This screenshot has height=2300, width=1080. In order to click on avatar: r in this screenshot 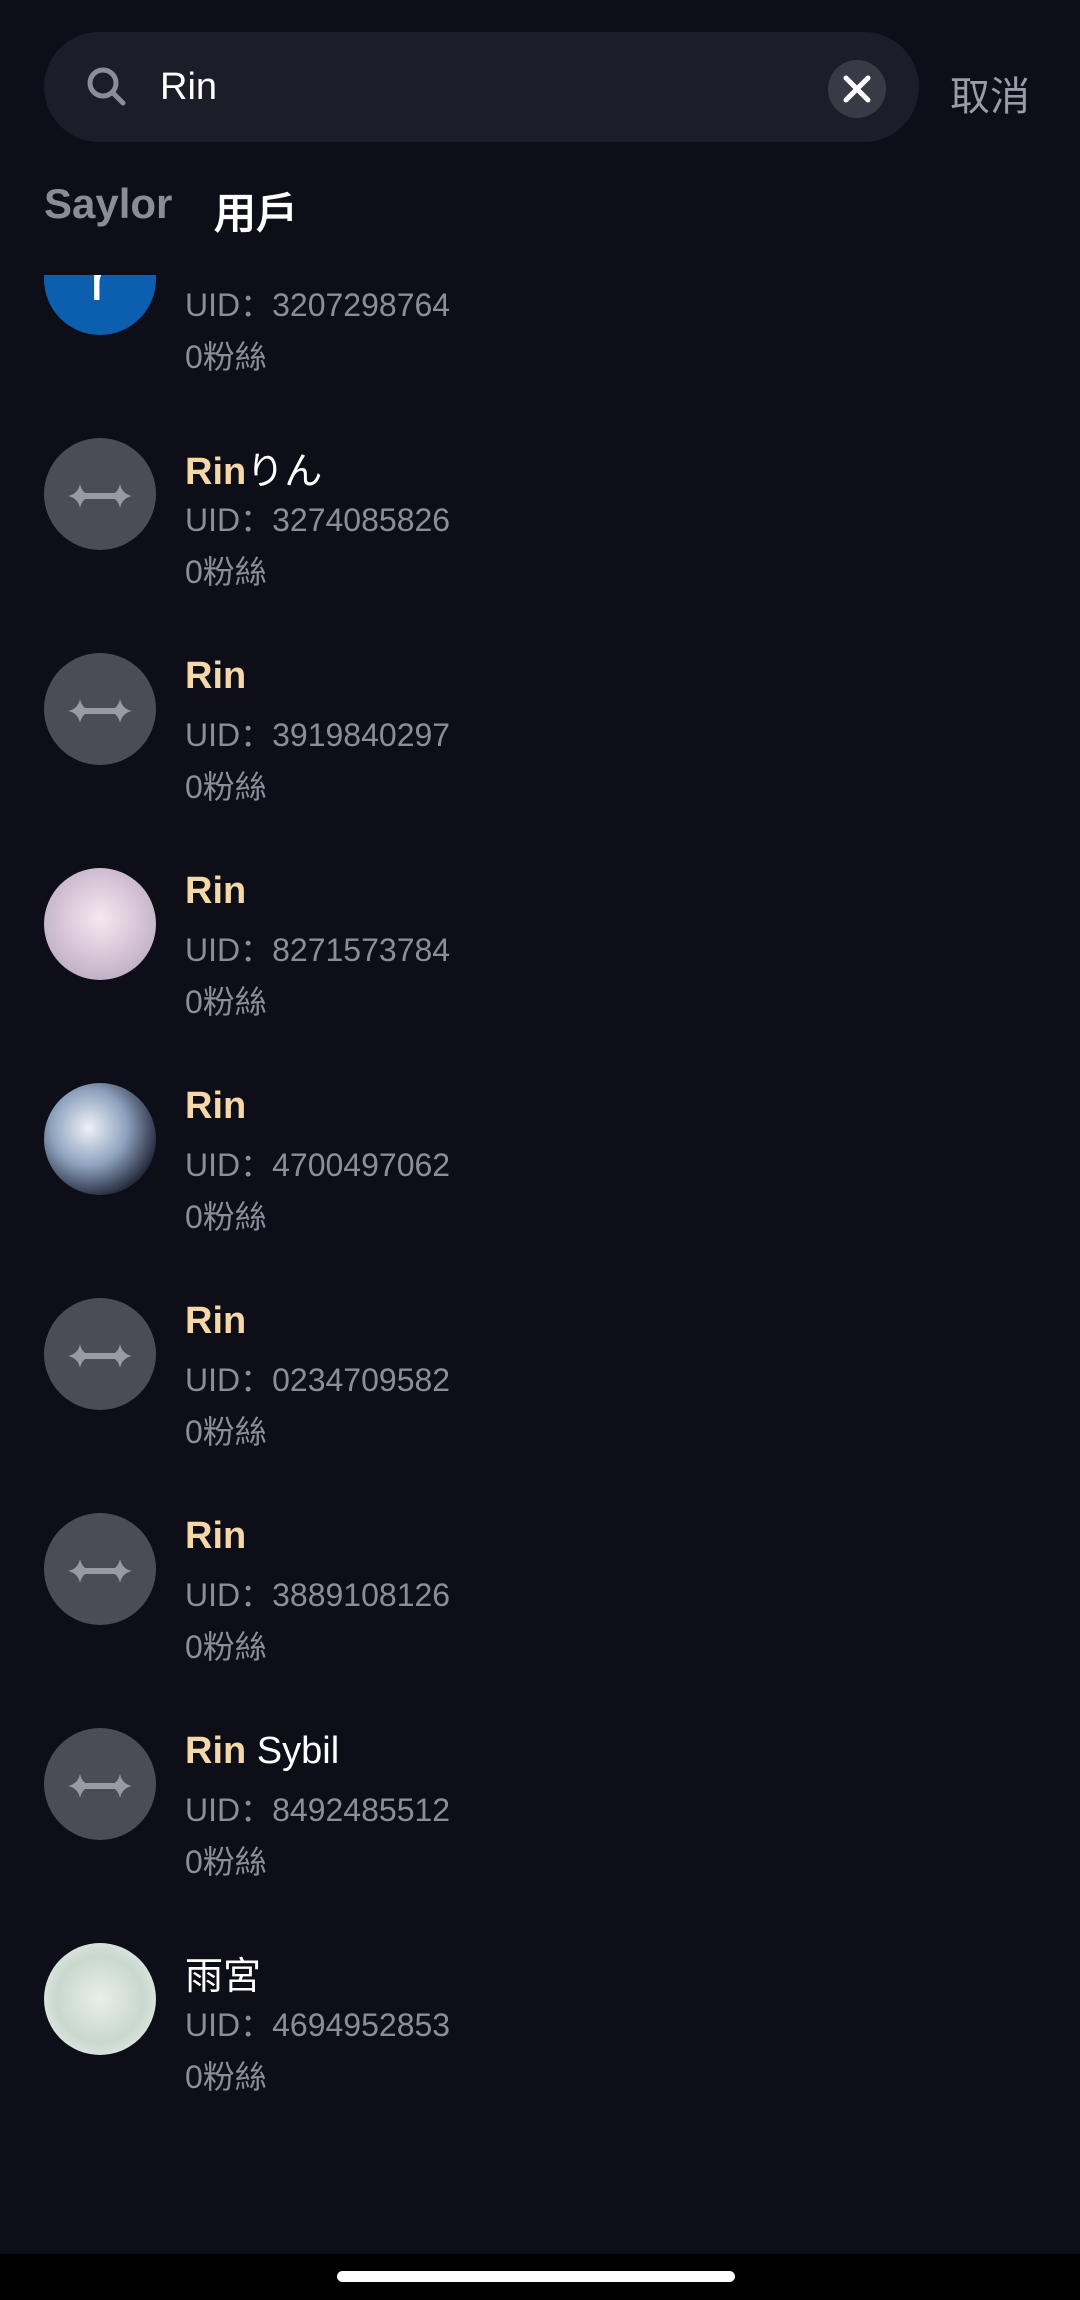, I will do `click(100, 305)`.